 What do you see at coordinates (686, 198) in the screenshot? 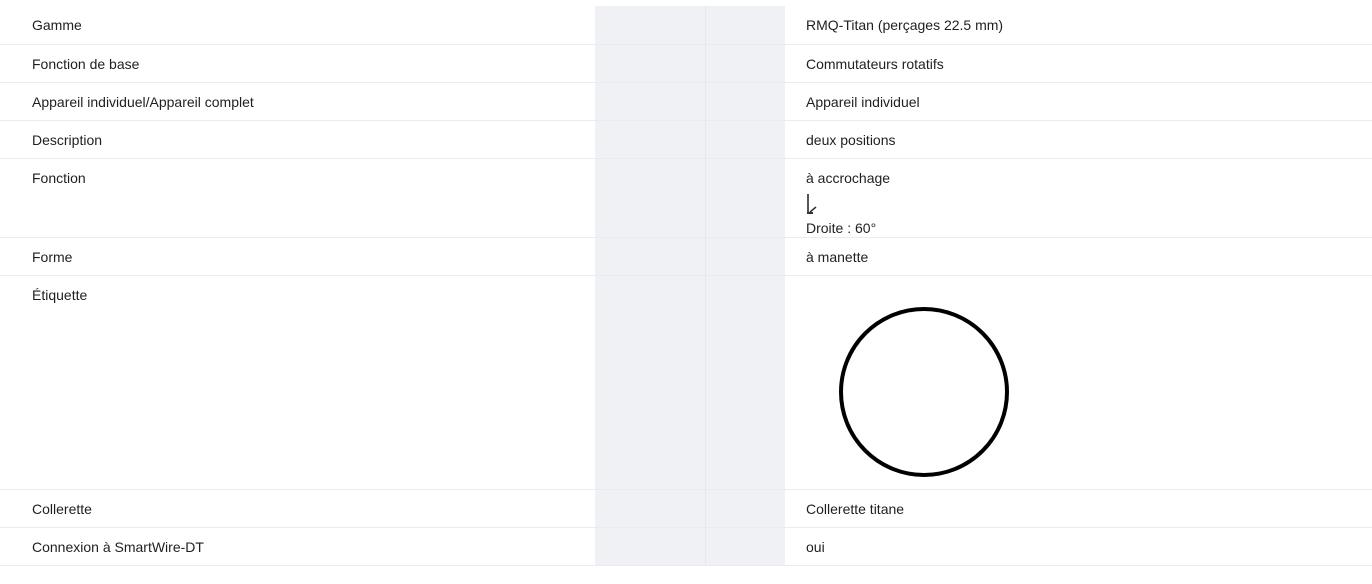
I see `spec-row-fonction: Fonction à accrochage Droite : 60°` at bounding box center [686, 198].